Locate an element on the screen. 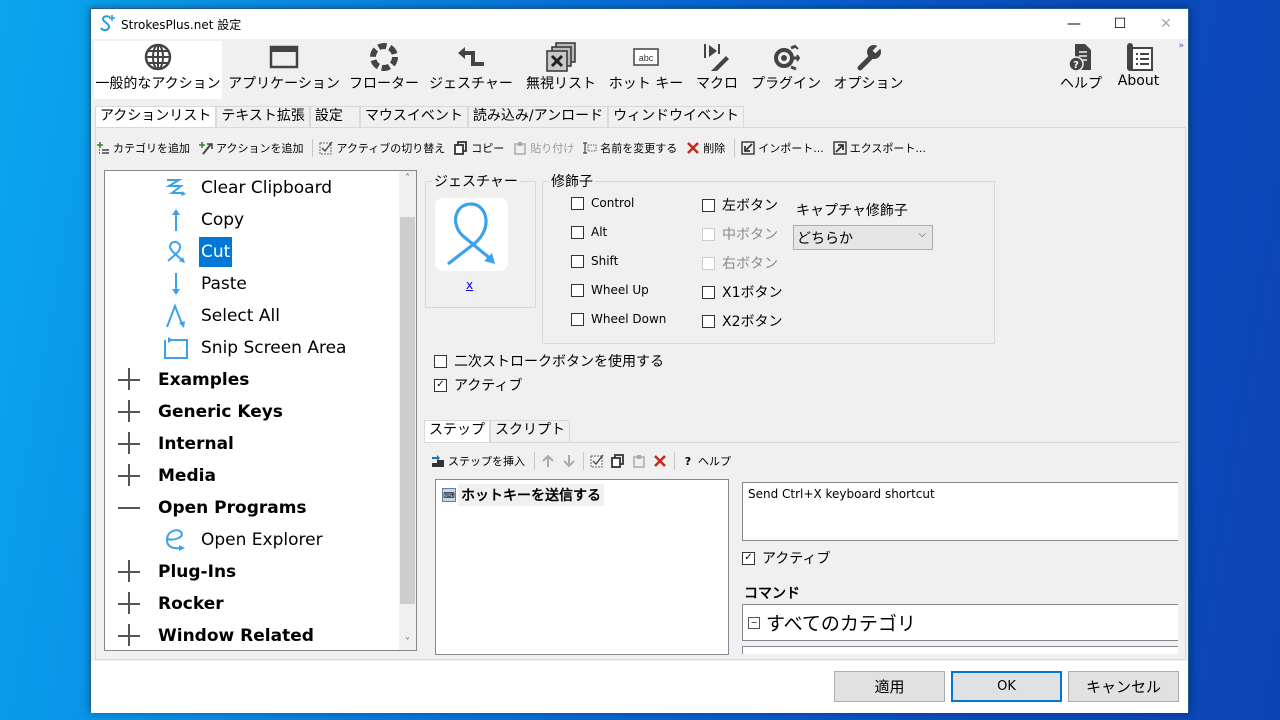 The width and height of the screenshot is (1280, 720). minimize-button: — is located at coordinates (1074, 24).